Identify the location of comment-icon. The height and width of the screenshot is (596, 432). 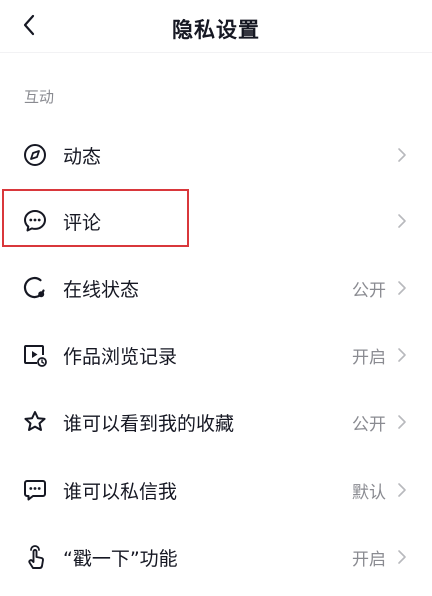
(35, 221).